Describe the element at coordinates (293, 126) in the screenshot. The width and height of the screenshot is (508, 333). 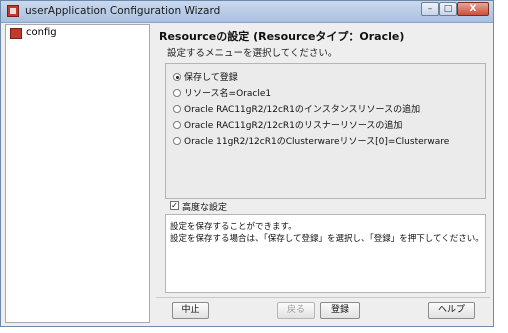
I see `option-label: Oracle RAC11gR2/12cR1のリスナーリソースの追加` at that location.